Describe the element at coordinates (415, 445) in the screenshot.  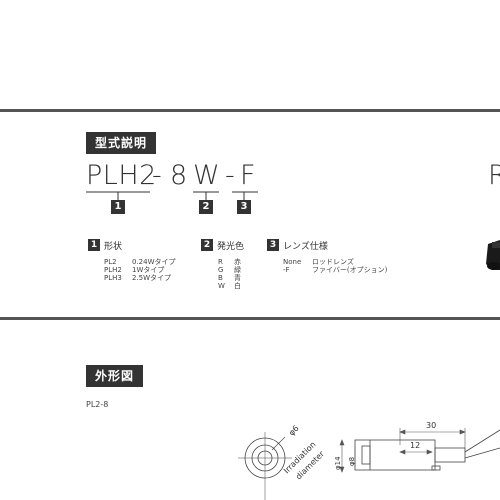
I see `dim-12-label: 12` at that location.